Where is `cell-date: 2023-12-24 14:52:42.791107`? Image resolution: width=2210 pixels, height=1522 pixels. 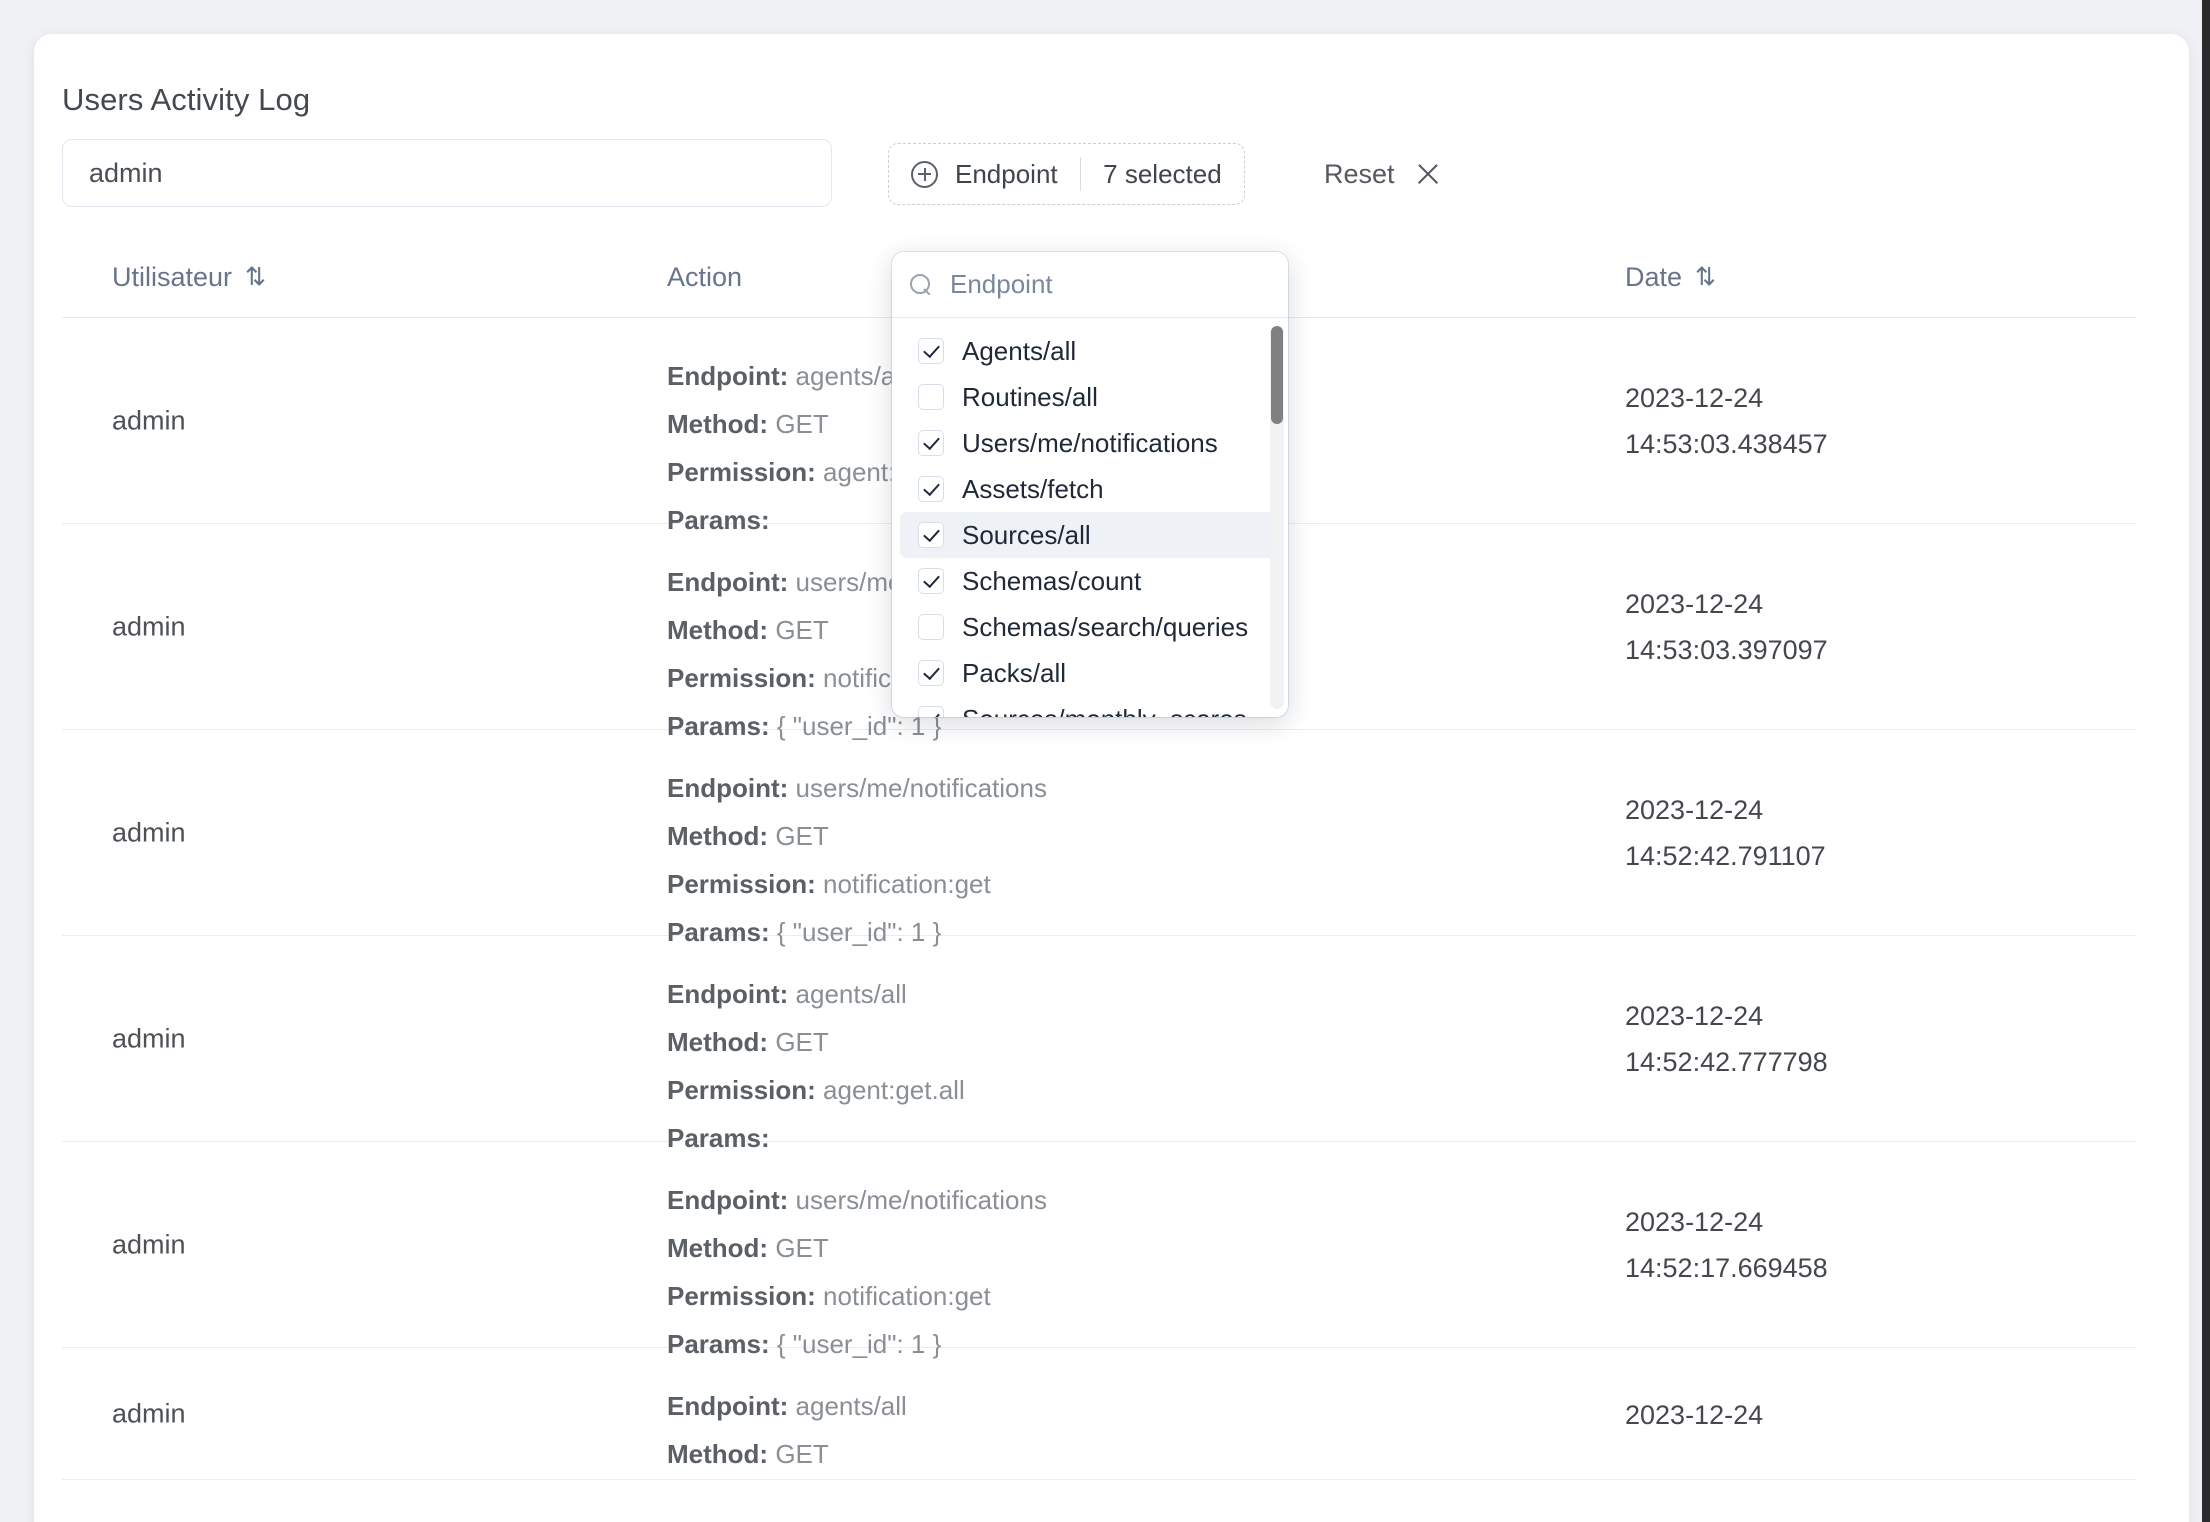 cell-date: 2023-12-24 14:52:42.791107 is located at coordinates (1725, 833).